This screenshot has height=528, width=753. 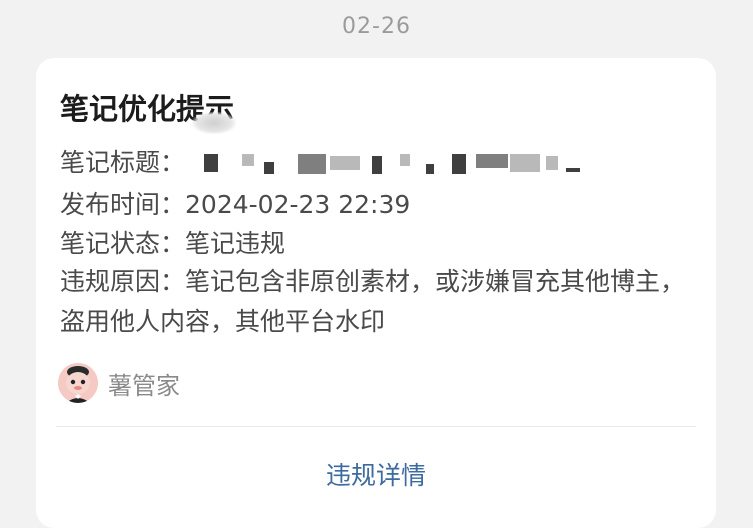 What do you see at coordinates (380, 302) in the screenshot?
I see `violation-reason-row: 违规原因：笔记包含非原创素材，或涉嫌冒充其他博主，盗用他人内容，其他平台水印` at bounding box center [380, 302].